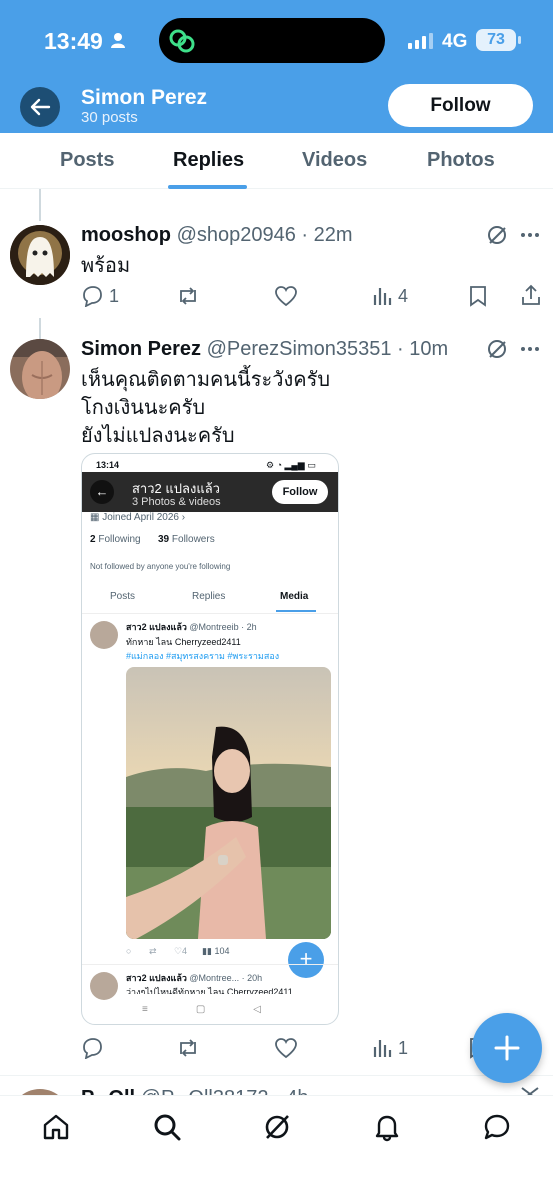 The width and height of the screenshot is (553, 1200). Describe the element at coordinates (164, 539) in the screenshot. I see `embed-followers-count: 39` at that location.